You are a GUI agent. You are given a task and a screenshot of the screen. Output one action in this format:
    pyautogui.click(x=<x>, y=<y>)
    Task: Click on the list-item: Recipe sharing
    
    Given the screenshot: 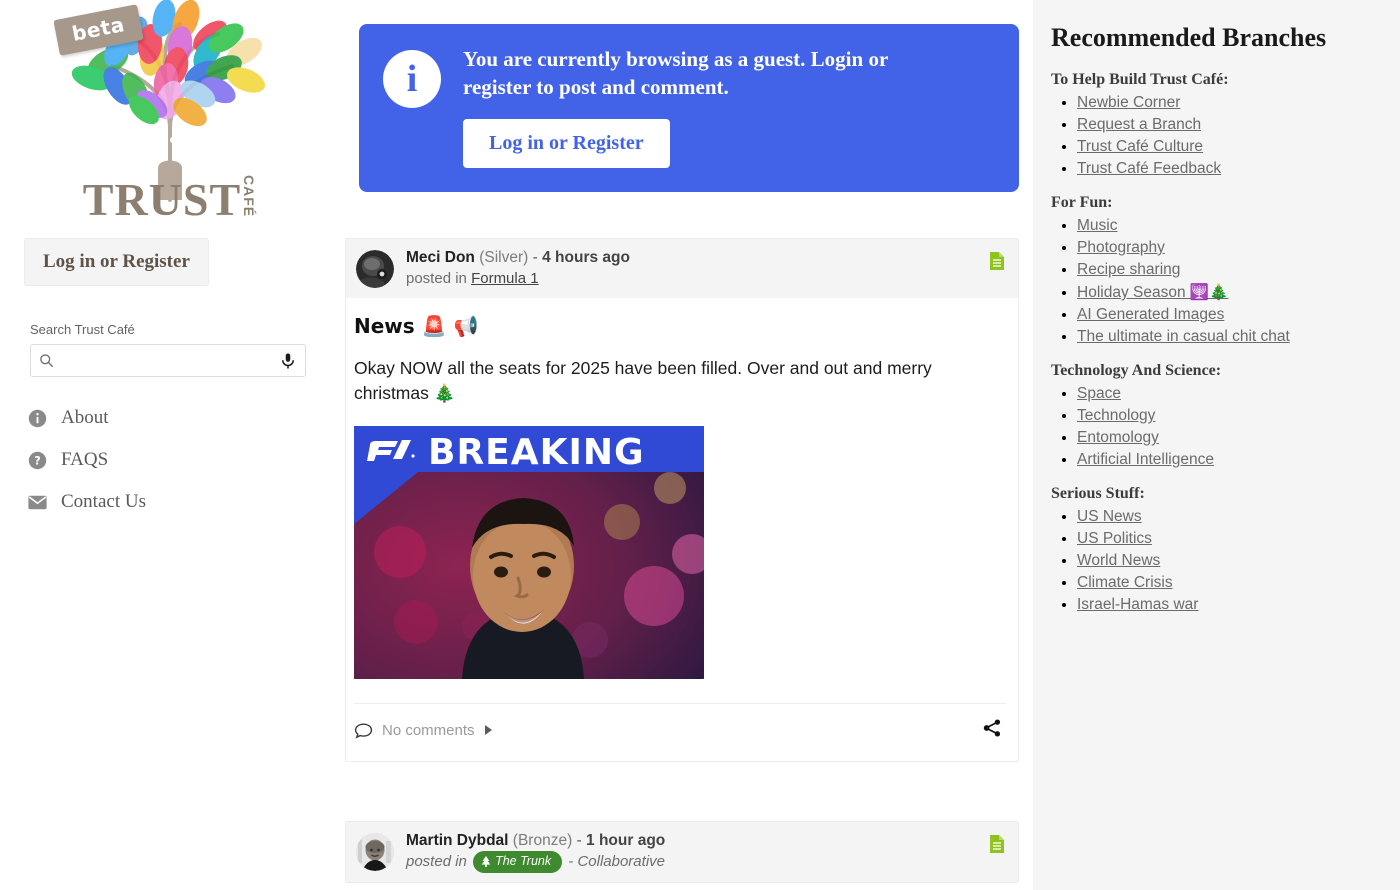 What is the action you would take?
    pyautogui.click(x=1227, y=270)
    